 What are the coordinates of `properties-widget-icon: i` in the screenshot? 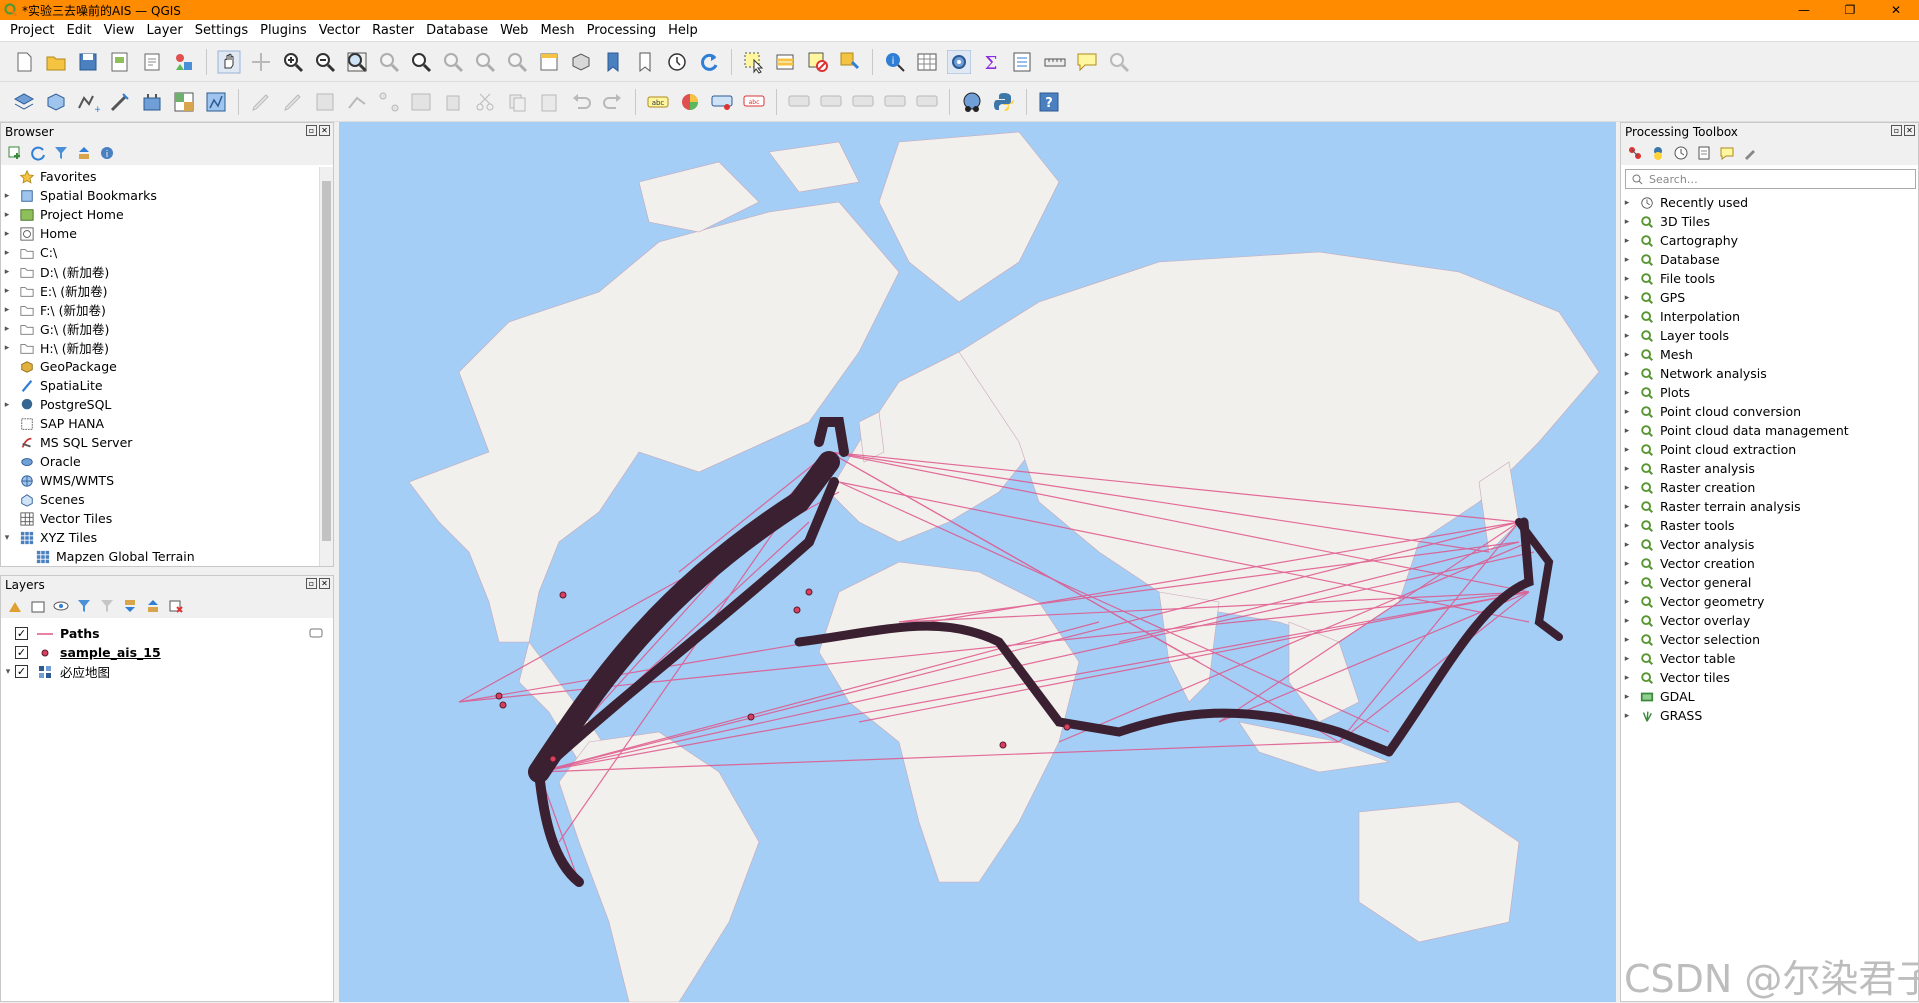 It's located at (107, 153).